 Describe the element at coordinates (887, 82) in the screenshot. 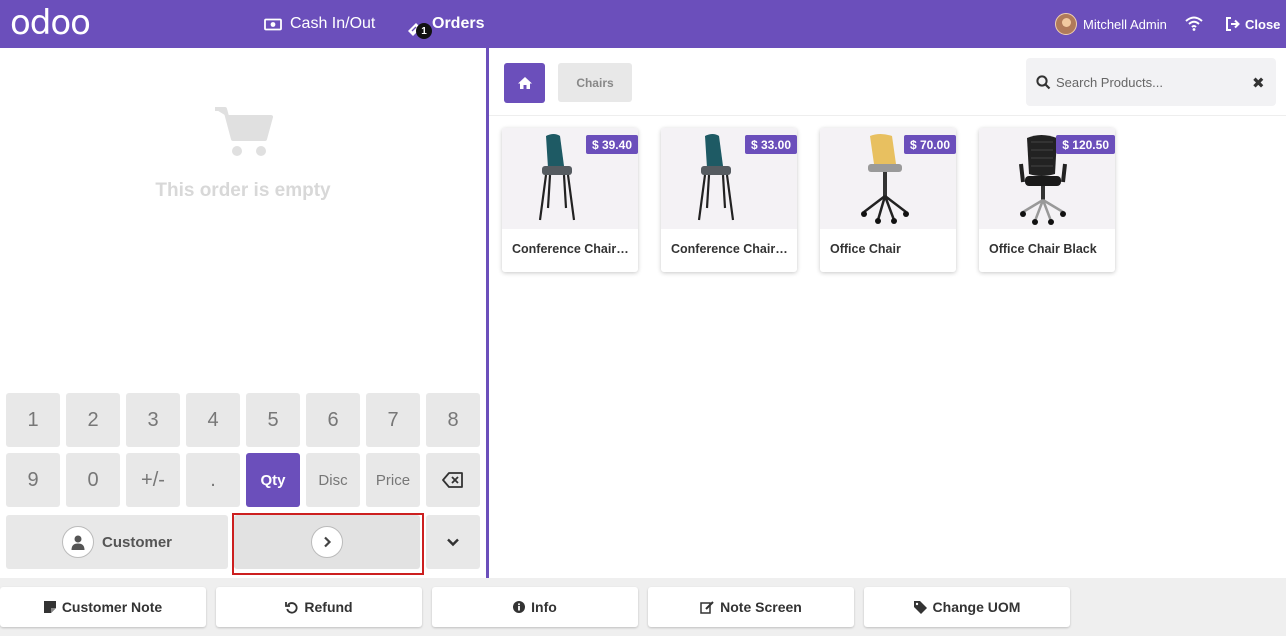

I see `products-header: Chairs ✖` at that location.